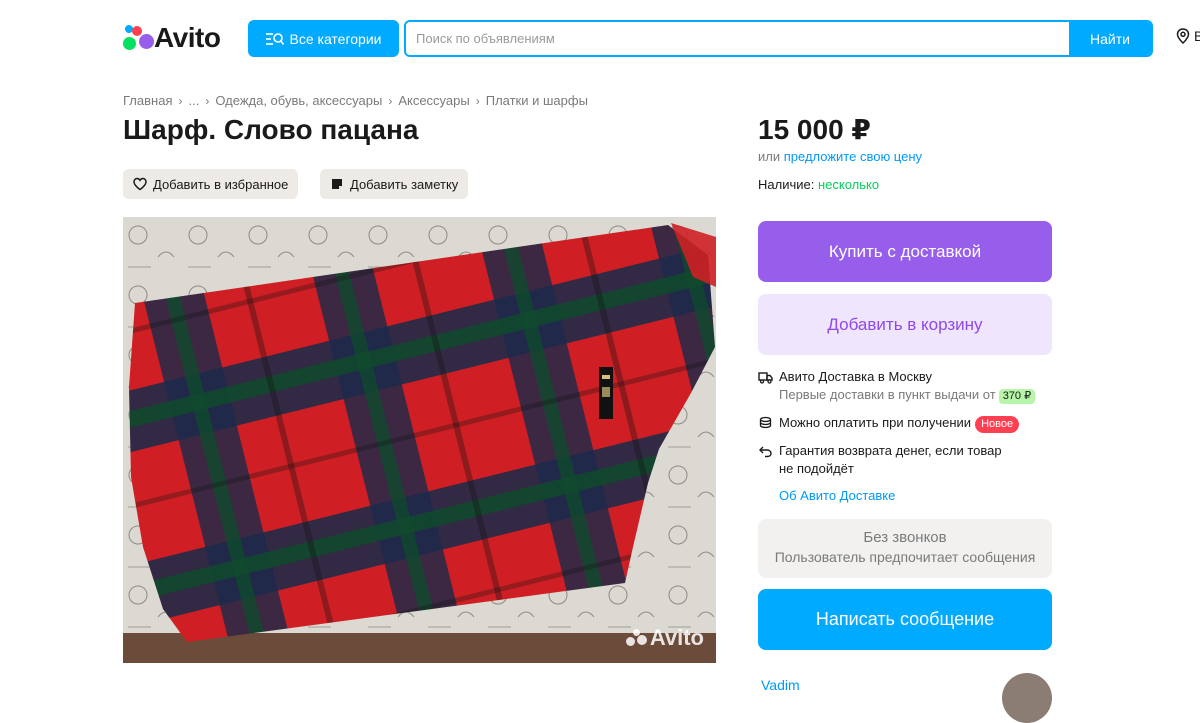 This screenshot has width=1200, height=723. What do you see at coordinates (905, 324) in the screenshot?
I see `add-to-cart-button: Добавить в корзину` at bounding box center [905, 324].